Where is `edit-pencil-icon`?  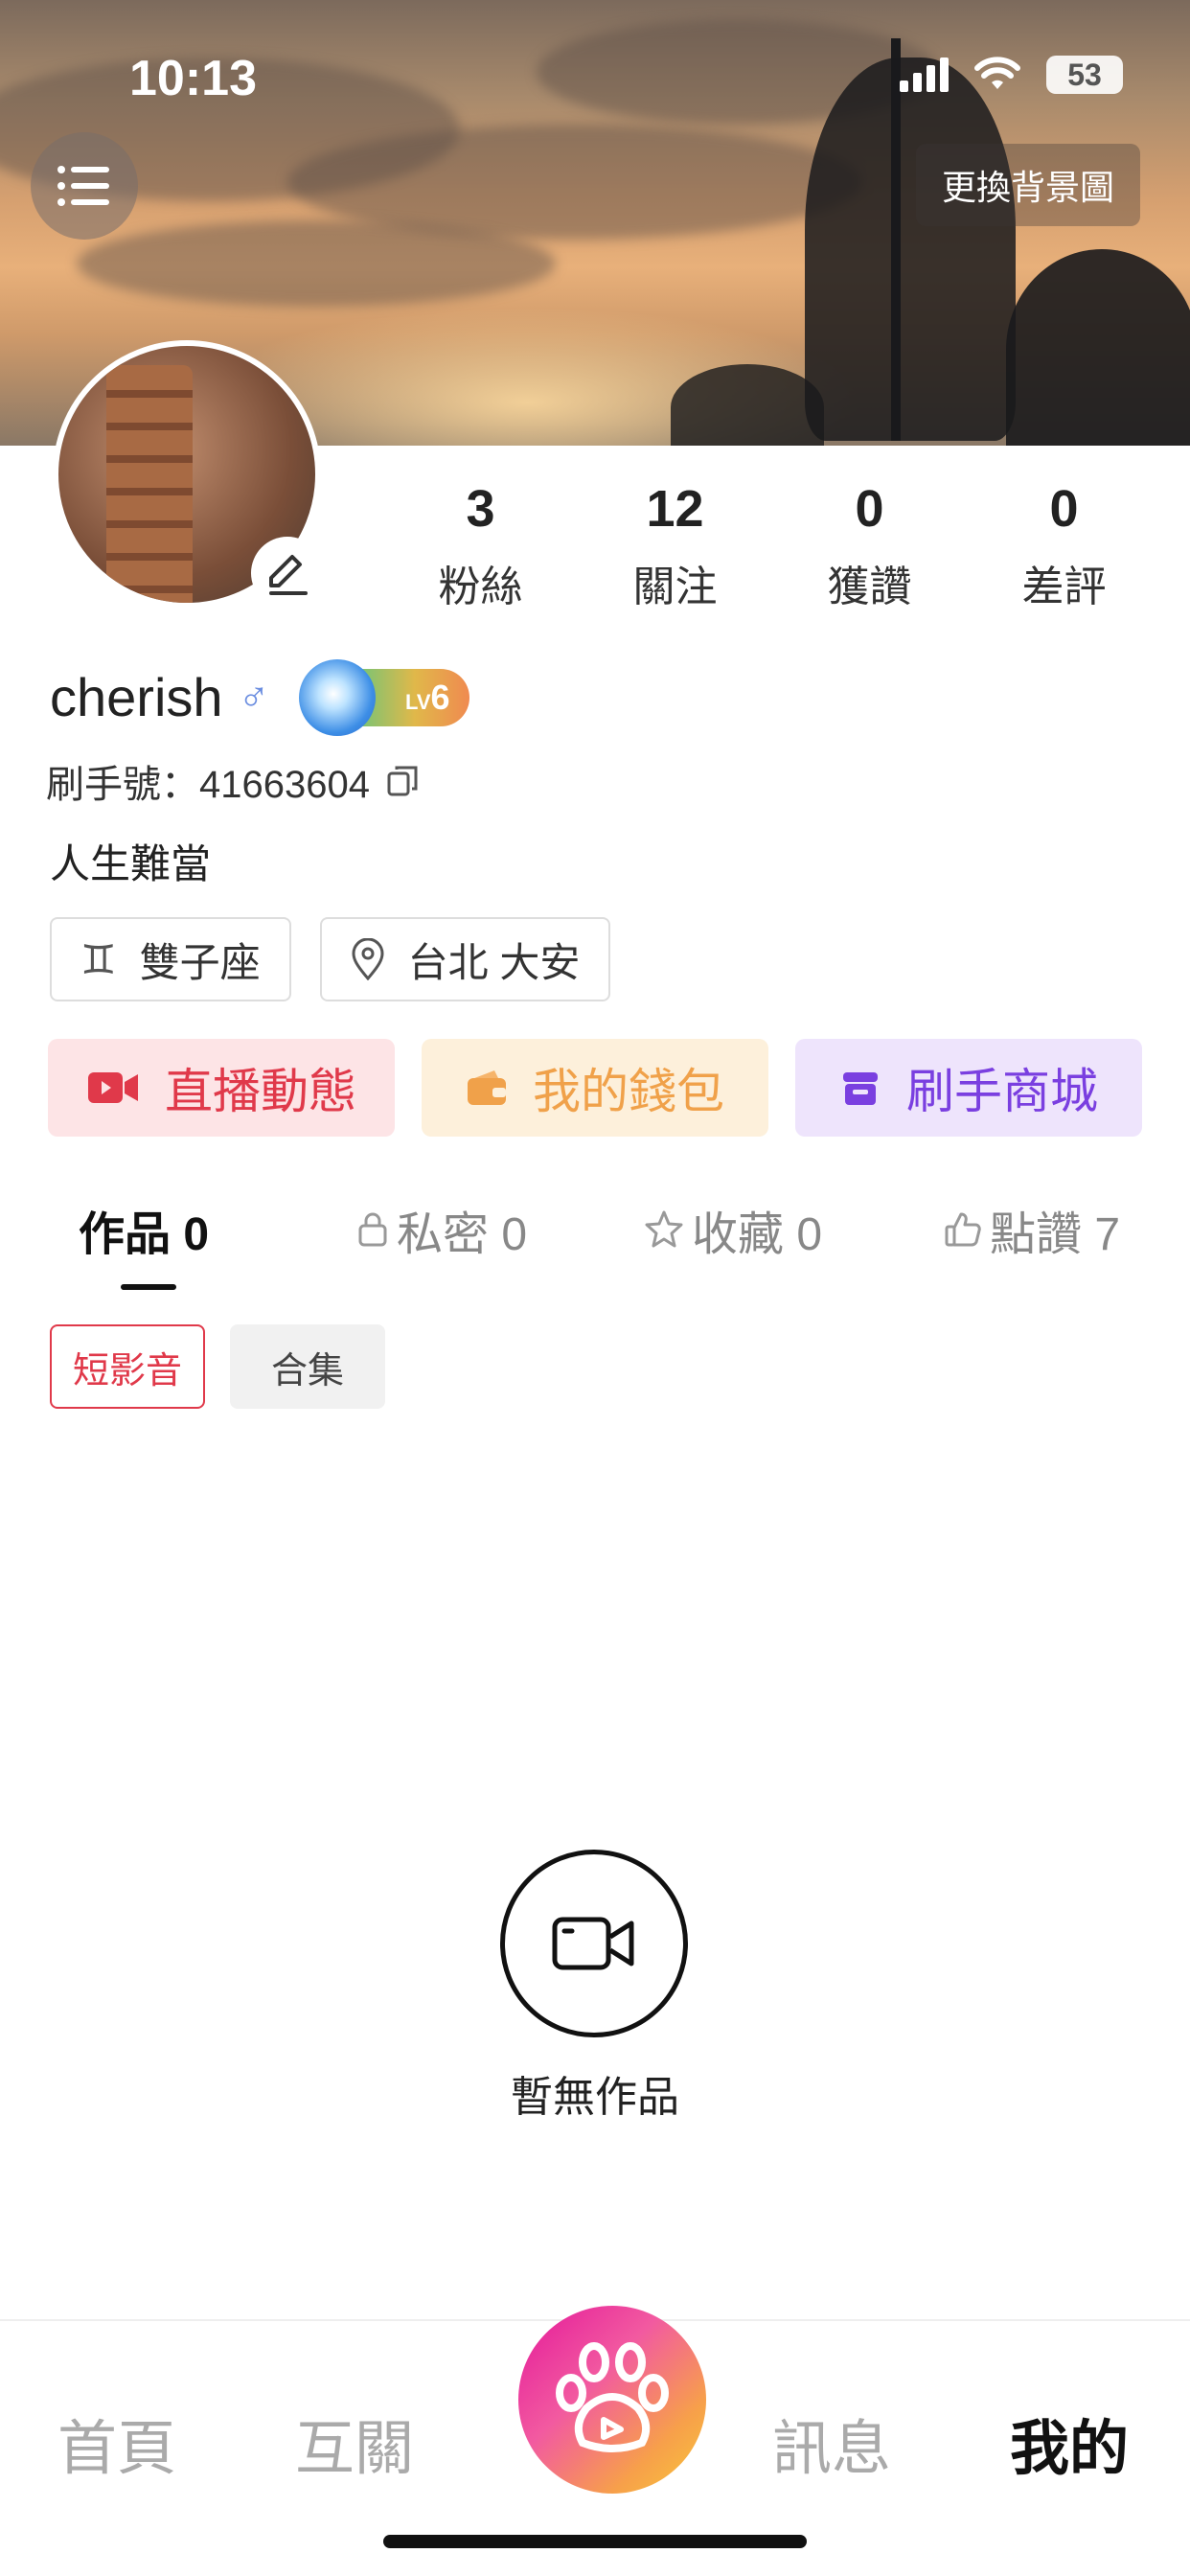
edit-pencil-icon is located at coordinates (288, 575).